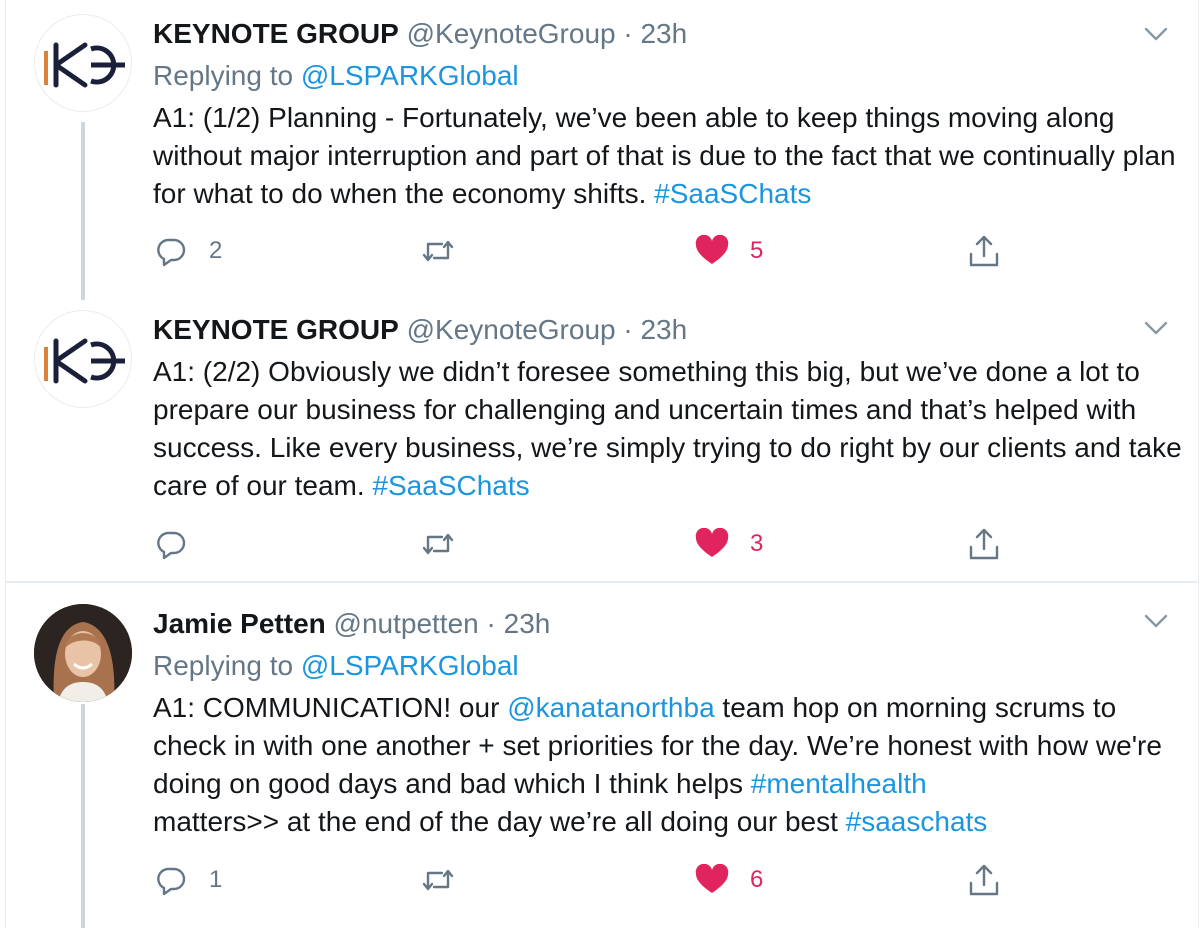  Describe the element at coordinates (83, 211) in the screenshot. I see `thread-line` at that location.